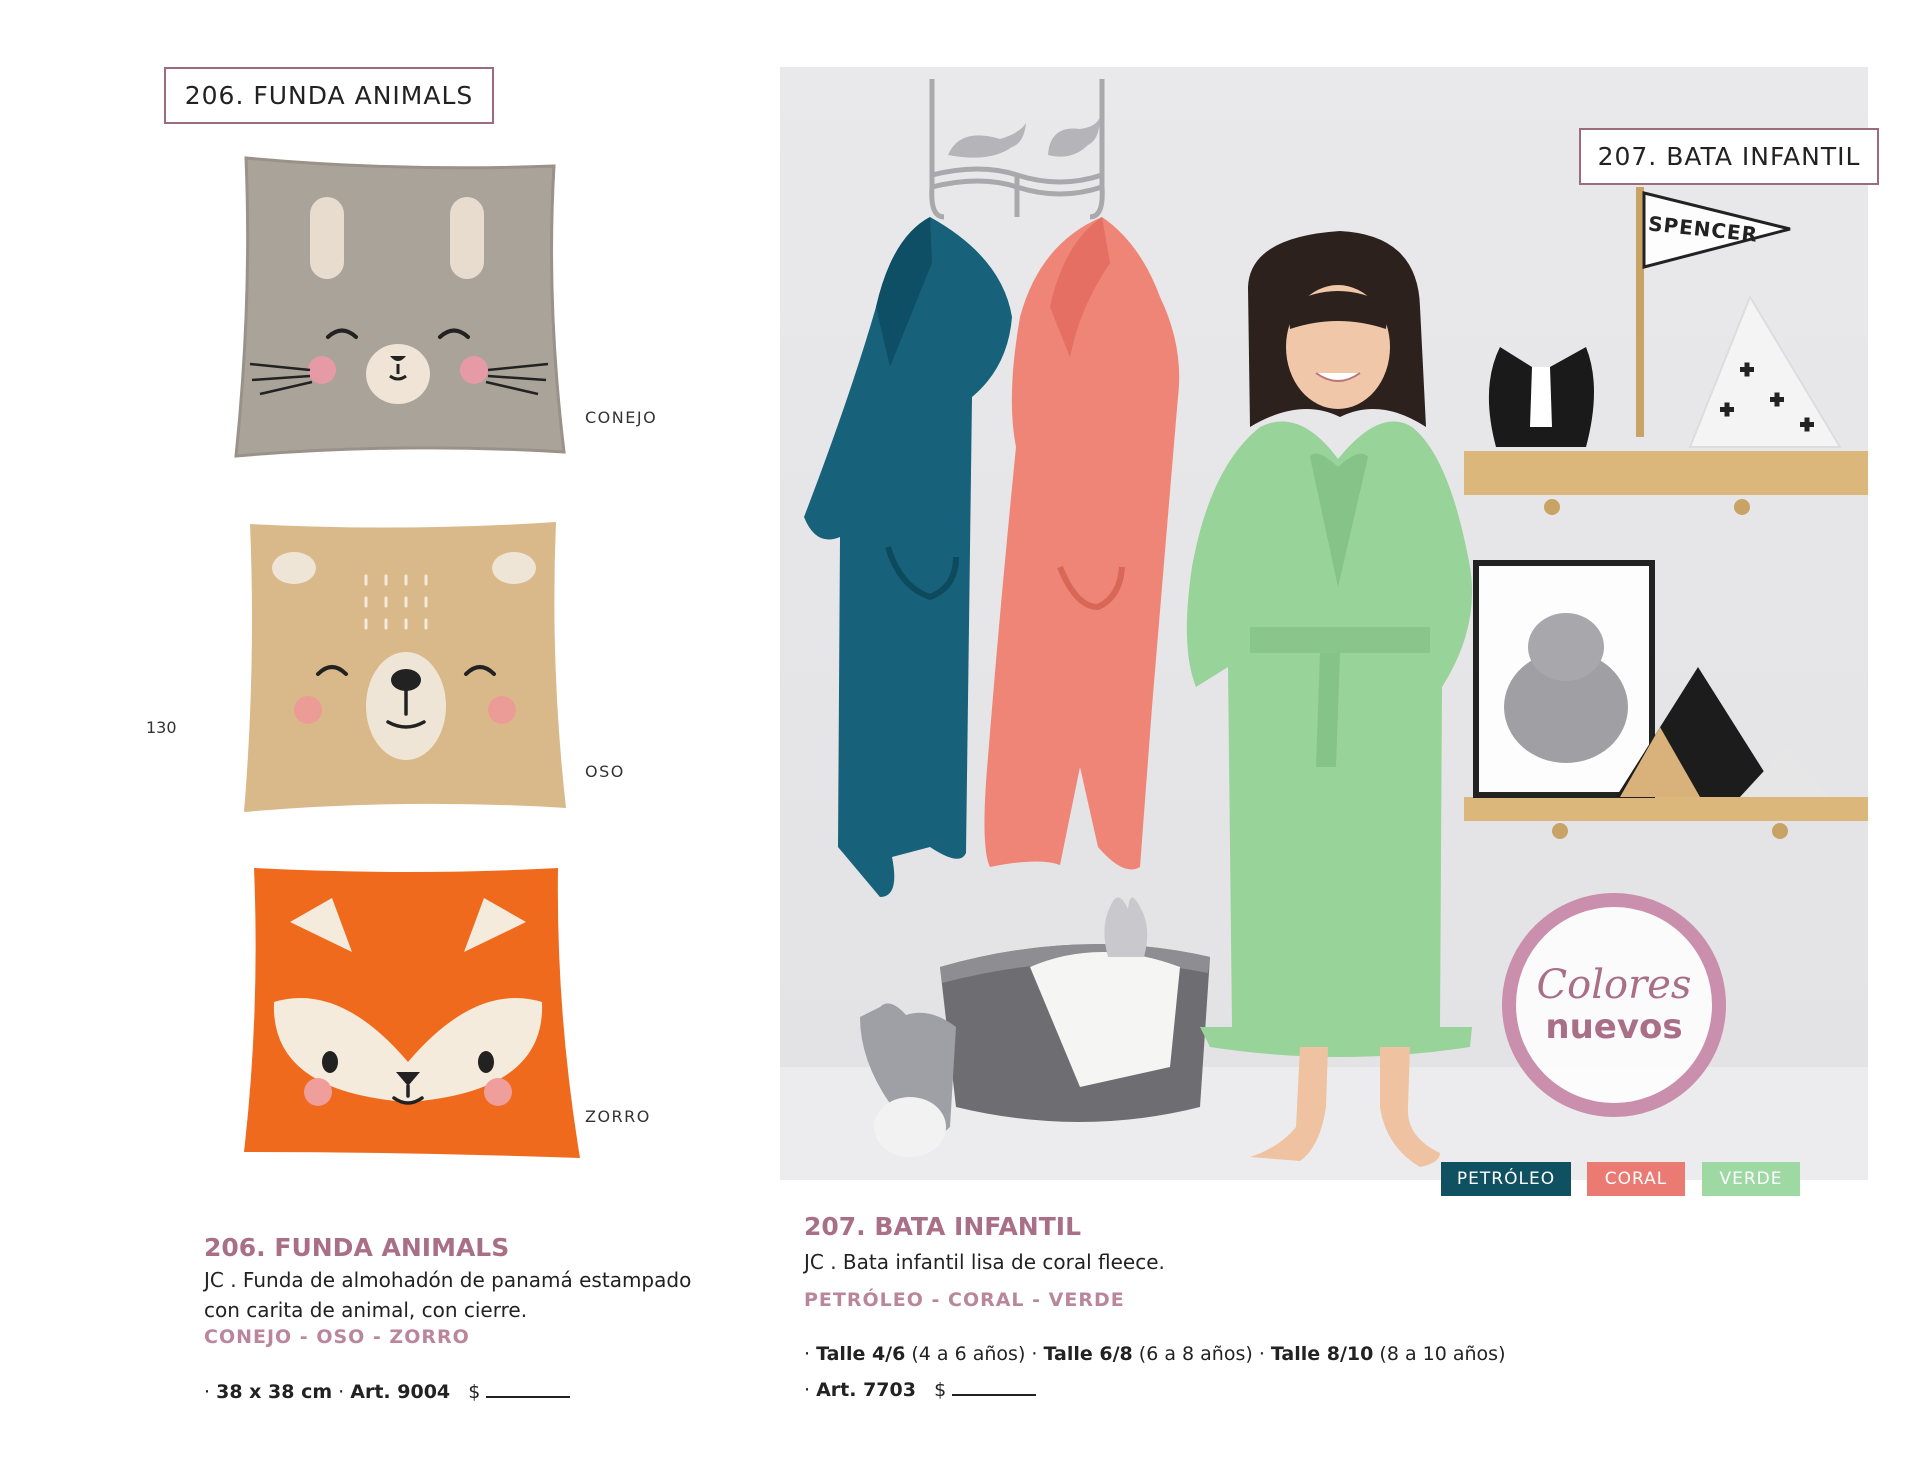 This screenshot has height=1457, width=1920. I want to click on product-title-207: 207. BATA INFANTIL, so click(943, 1226).